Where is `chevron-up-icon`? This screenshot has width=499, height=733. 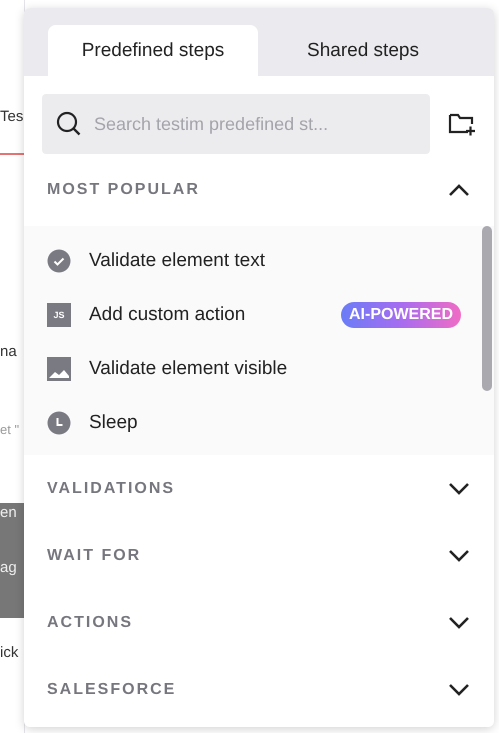
chevron-up-icon is located at coordinates (459, 190).